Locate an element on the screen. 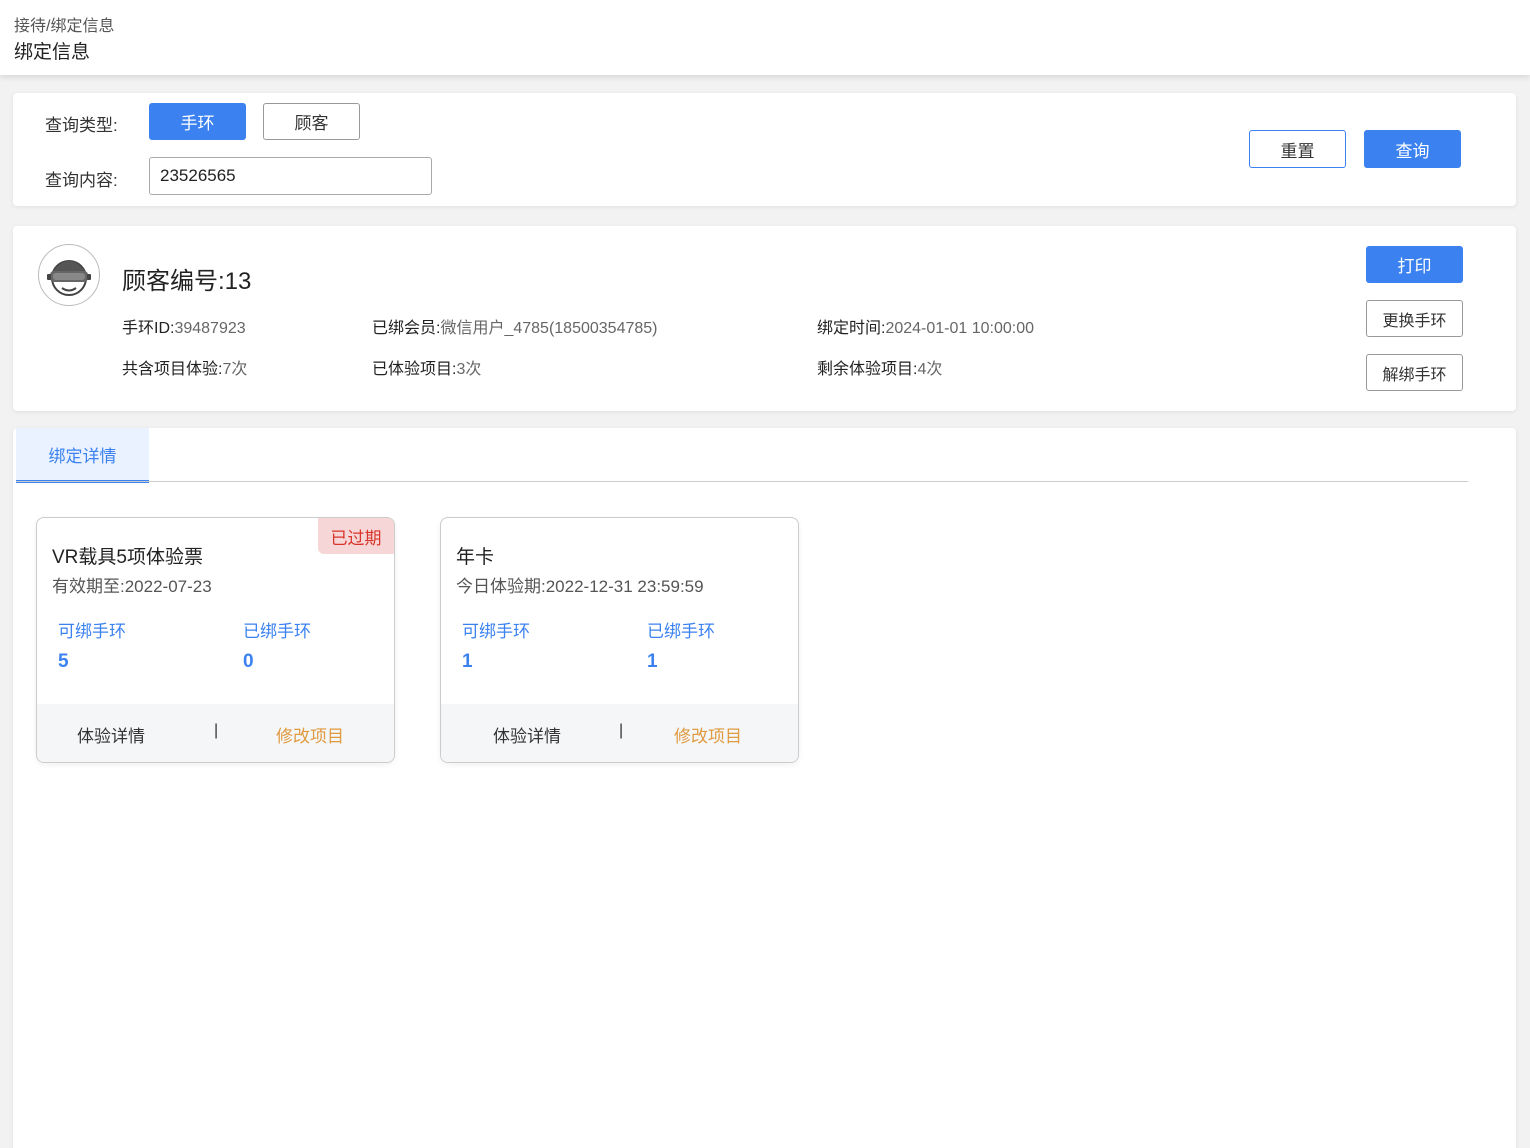 This screenshot has width=1530, height=1148. change-wristband-button: 更换手环 is located at coordinates (1414, 318).